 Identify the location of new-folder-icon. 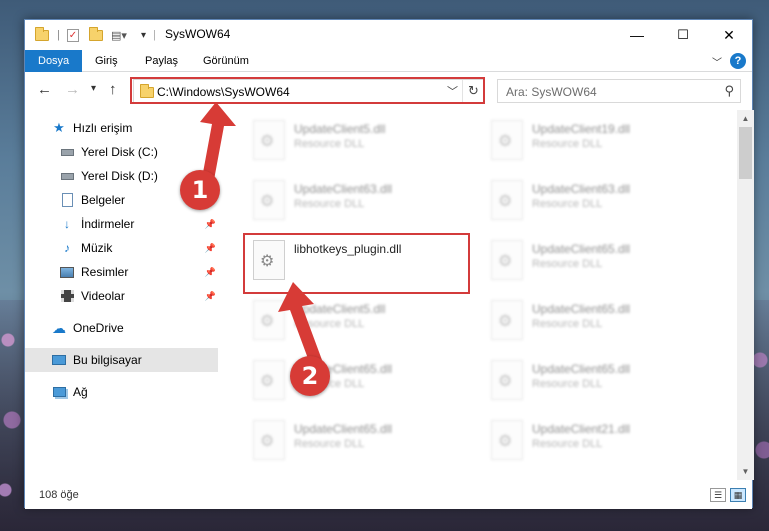
(96, 35).